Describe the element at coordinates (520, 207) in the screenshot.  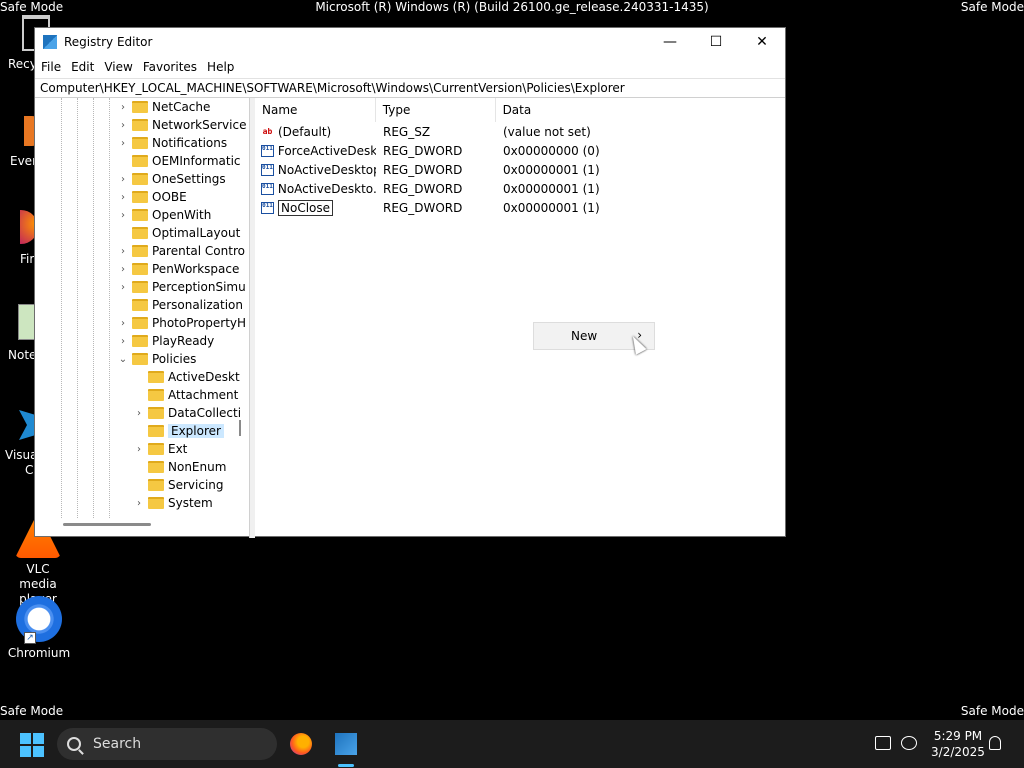
I see `value-row: 011 NoClose REG_DWORD 0x00000001 (1)` at that location.